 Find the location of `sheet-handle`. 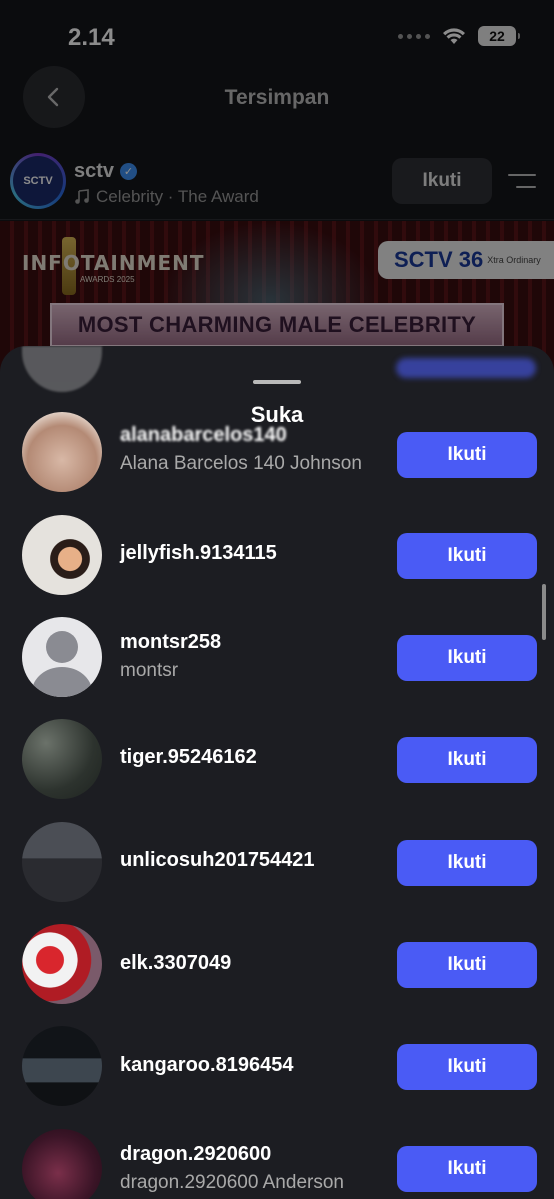

sheet-handle is located at coordinates (277, 382).